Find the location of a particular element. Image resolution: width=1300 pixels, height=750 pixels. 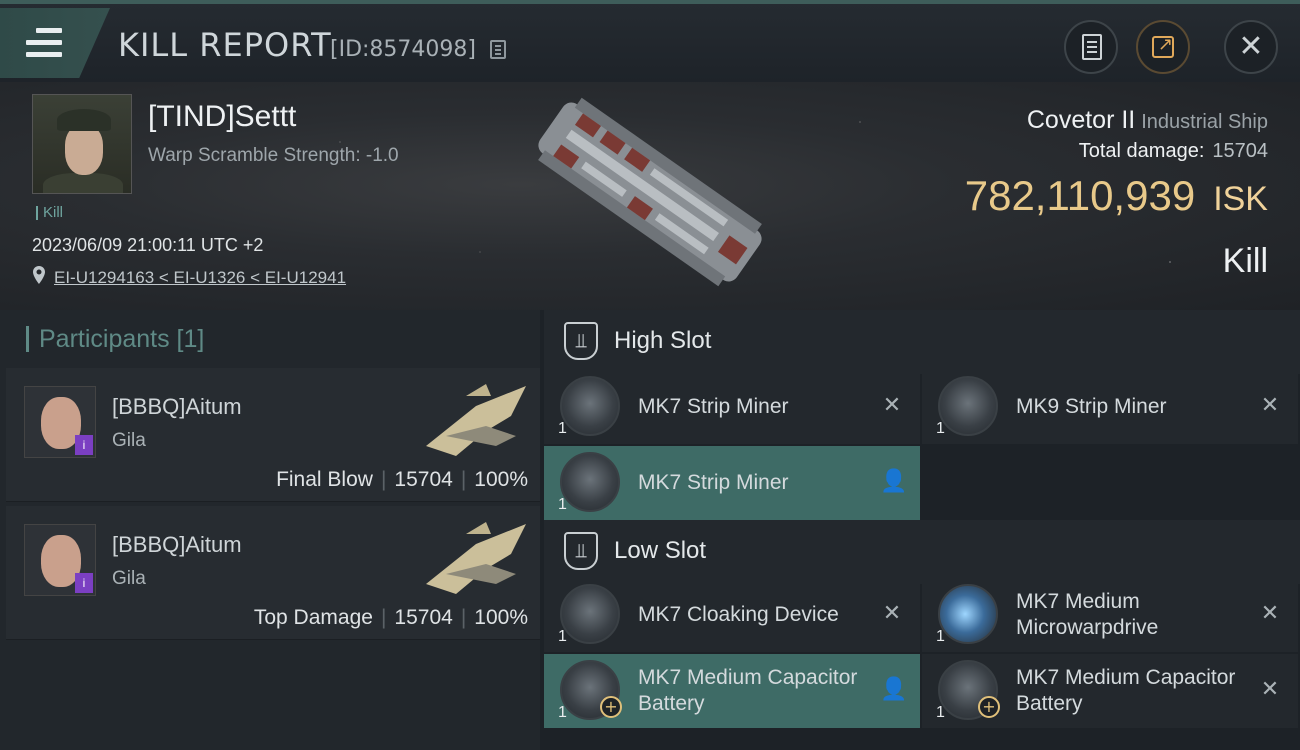

module-item: 1 MK9 Strip Miner ✕ is located at coordinates (1110, 407).